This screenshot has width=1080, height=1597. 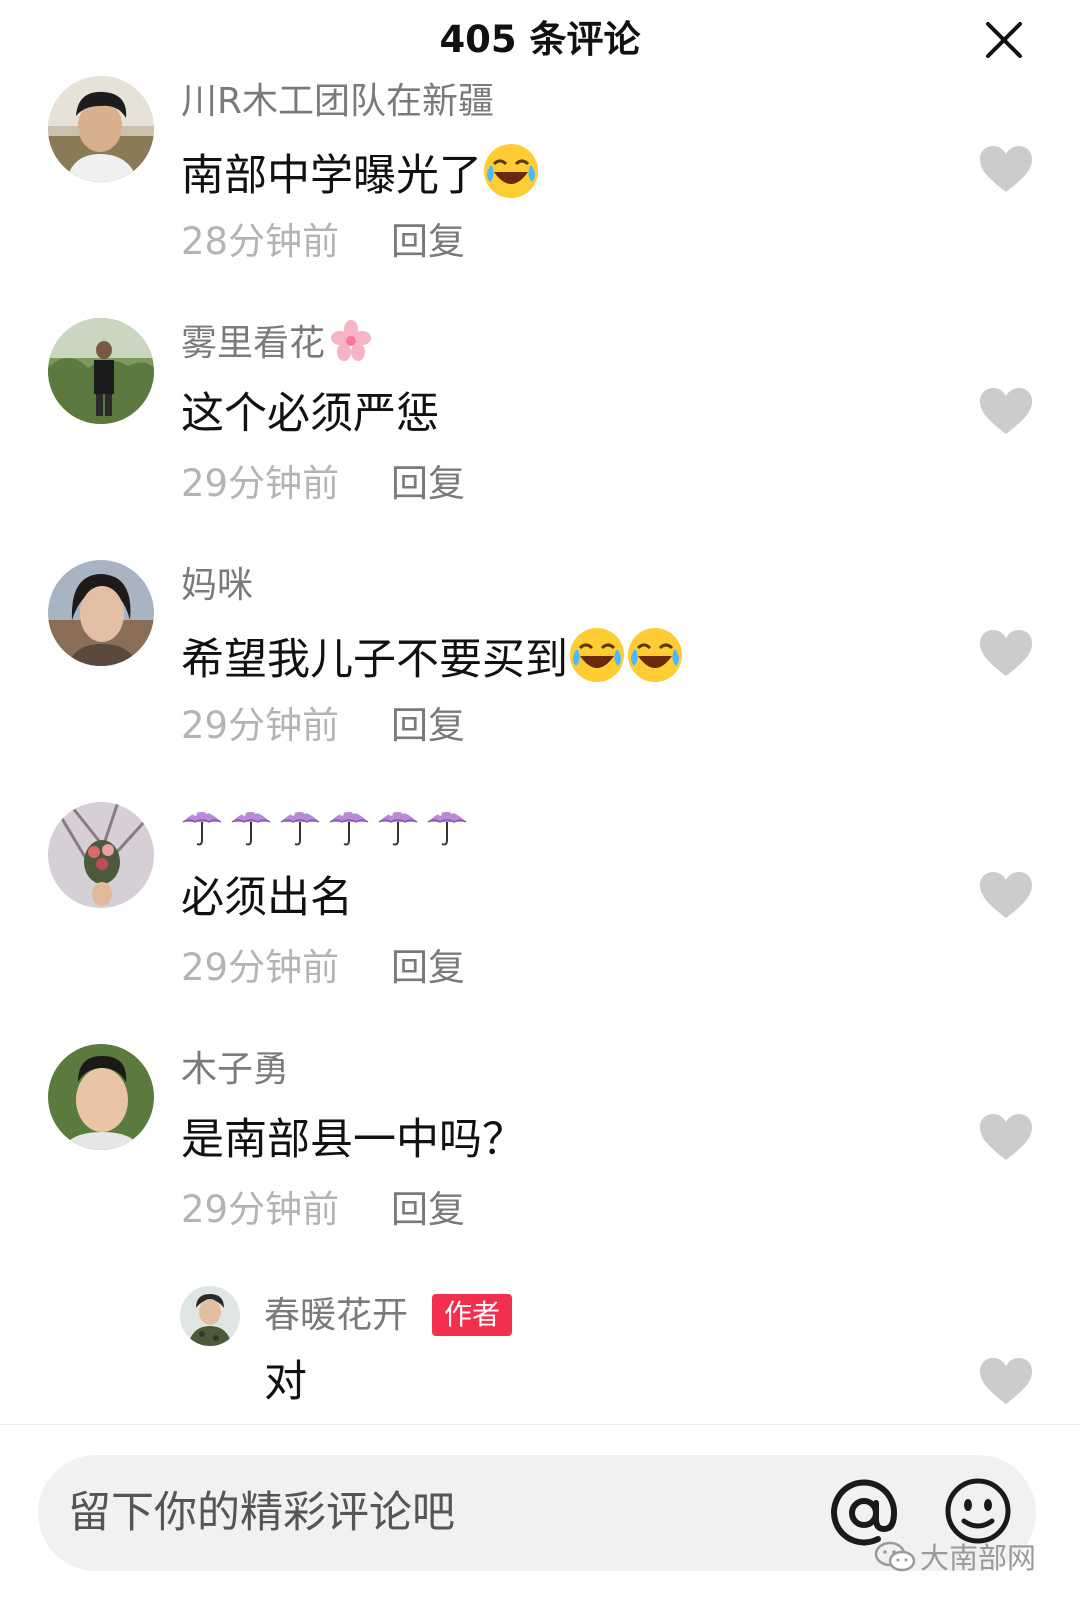 What do you see at coordinates (260, 241) in the screenshot?
I see `comment-time: 28分钟前` at bounding box center [260, 241].